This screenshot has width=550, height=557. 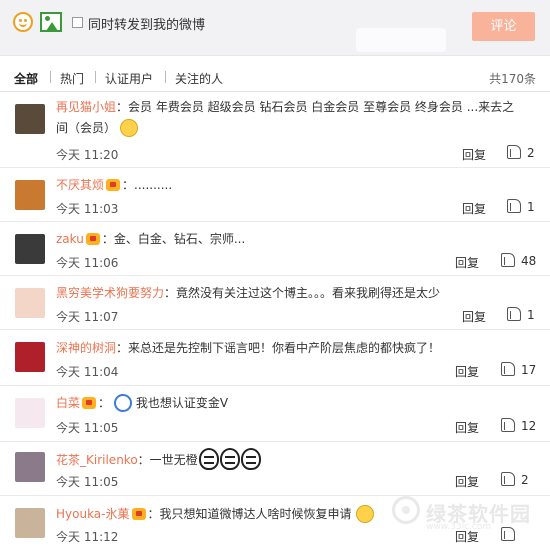 I want to click on filter-verified: 认证用户, so click(x=129, y=78).